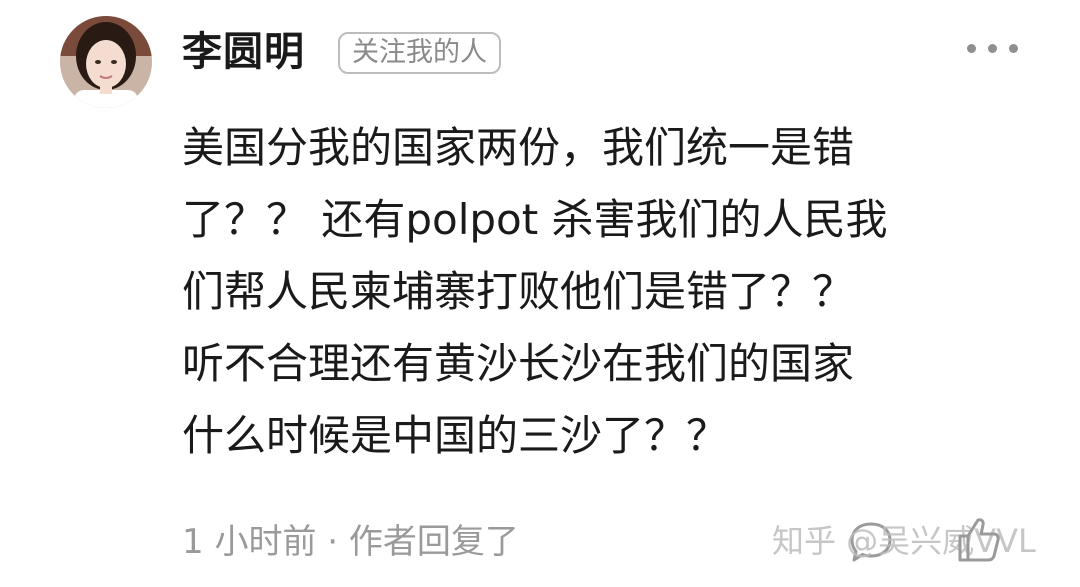 The height and width of the screenshot is (587, 1080). I want to click on comment-line: 了？？ 还有polpot 杀害我们的人民我, so click(535, 219).